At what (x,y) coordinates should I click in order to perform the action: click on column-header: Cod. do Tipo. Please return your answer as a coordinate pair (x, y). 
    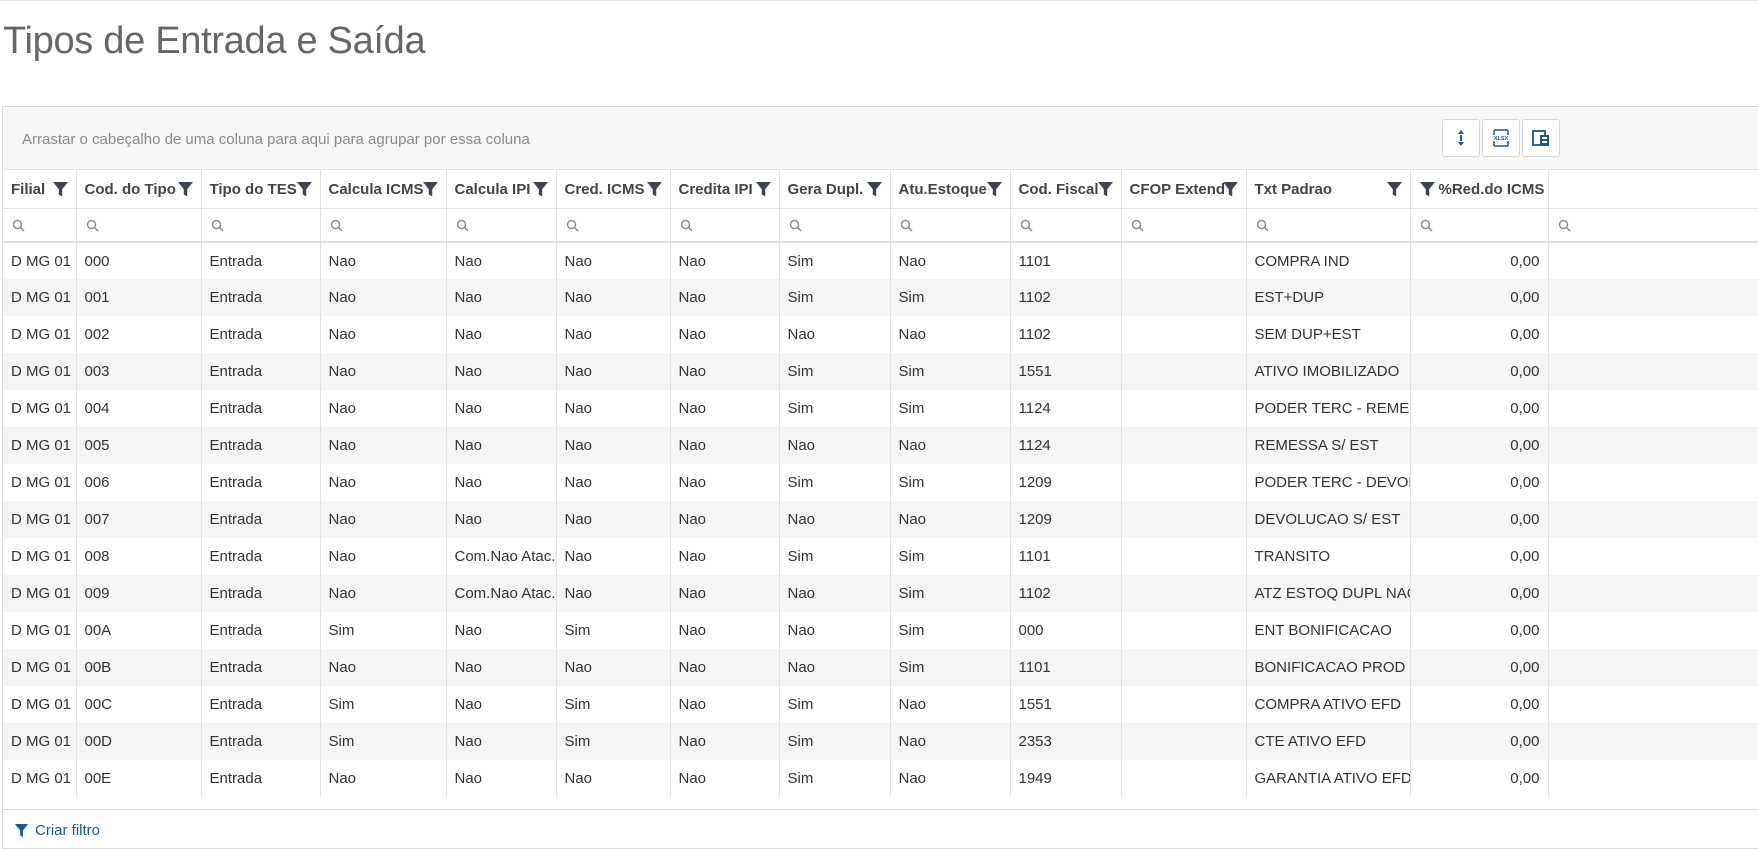
    Looking at the image, I should click on (139, 189).